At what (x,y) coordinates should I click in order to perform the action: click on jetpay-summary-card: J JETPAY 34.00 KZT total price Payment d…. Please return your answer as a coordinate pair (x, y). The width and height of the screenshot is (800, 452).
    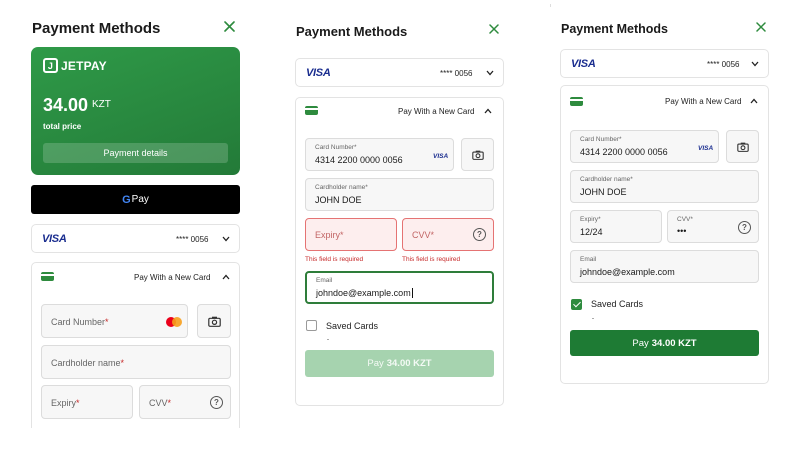
    Looking at the image, I should click on (135, 111).